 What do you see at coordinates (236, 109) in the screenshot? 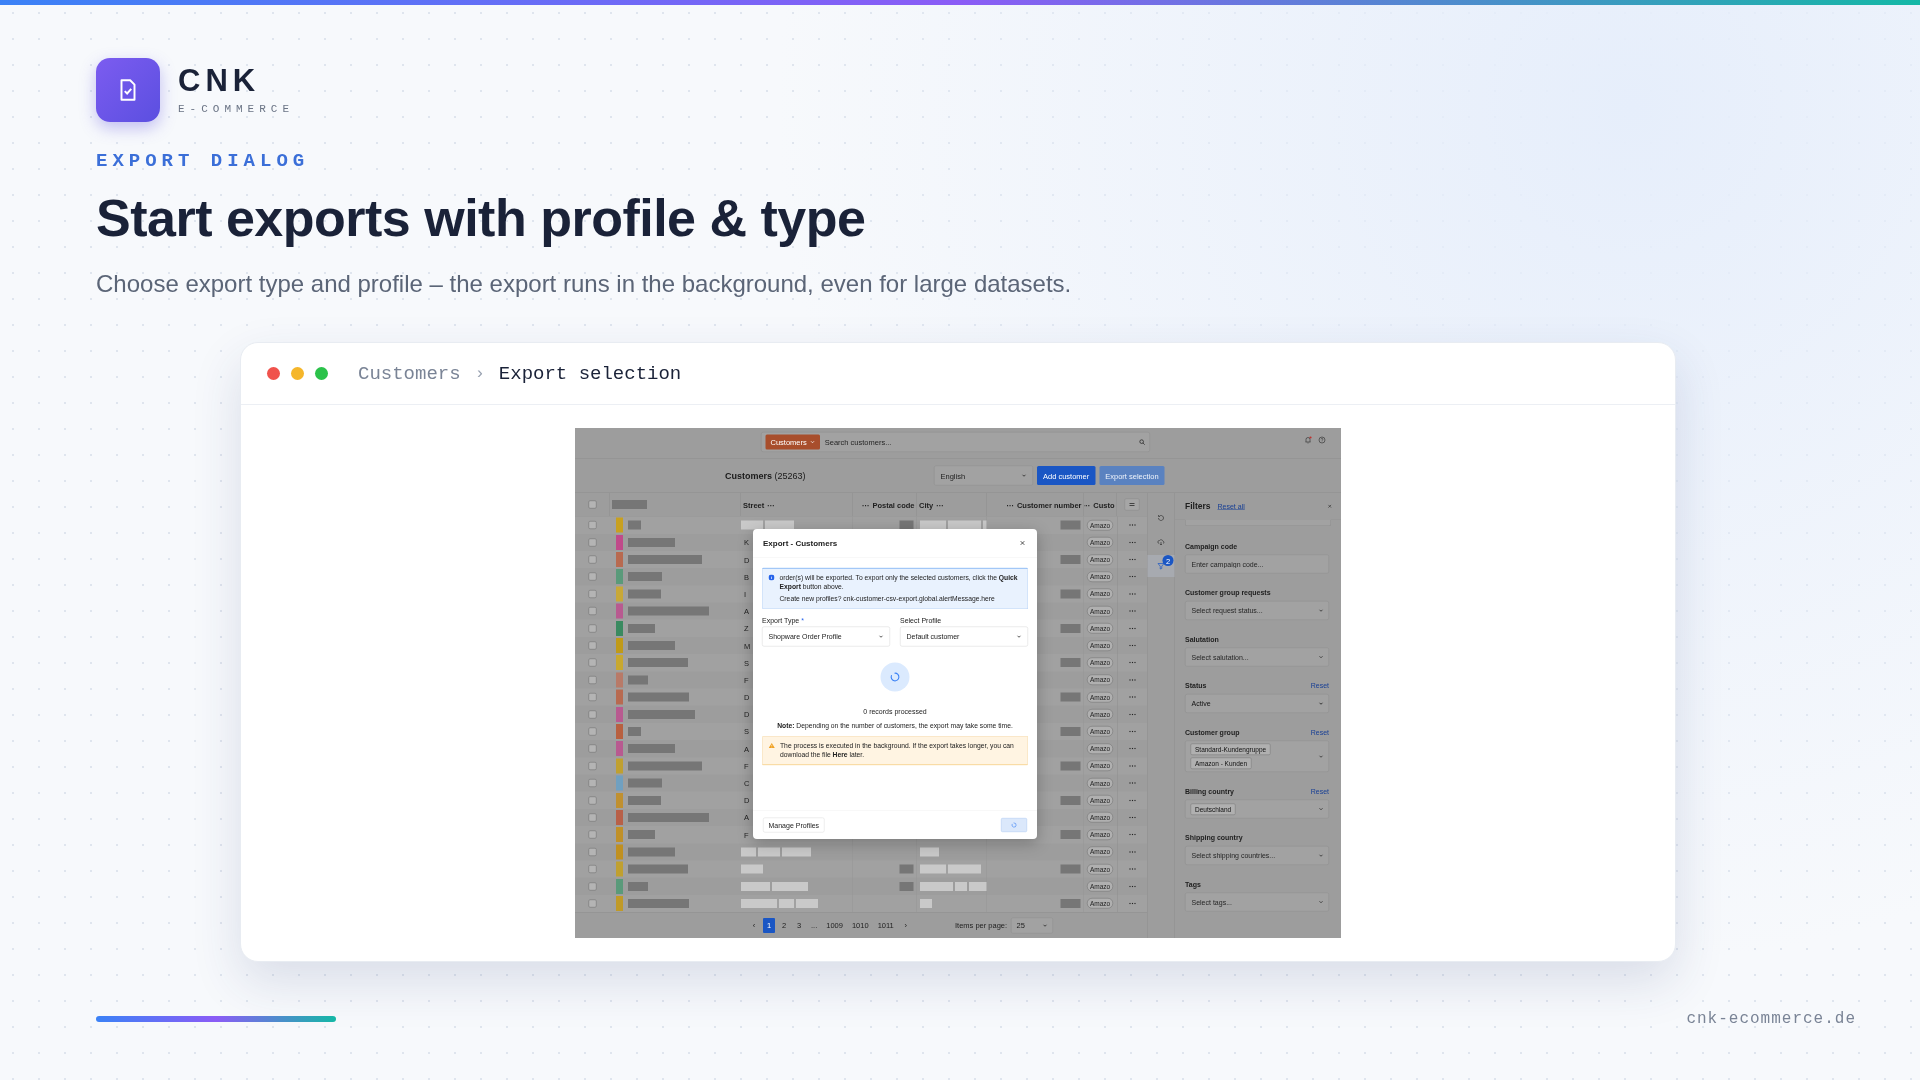
I see `brand-tagline: E-COMMERCE` at bounding box center [236, 109].